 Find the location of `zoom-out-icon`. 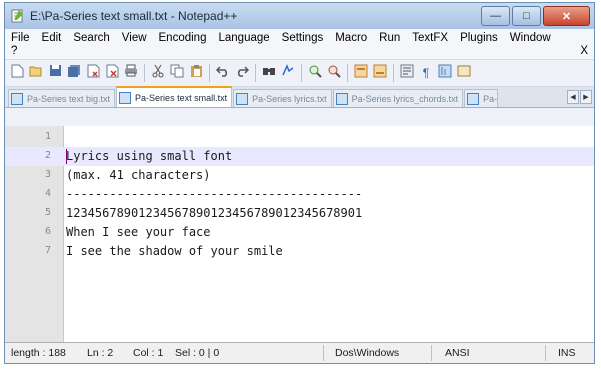

zoom-out-icon is located at coordinates (334, 73).